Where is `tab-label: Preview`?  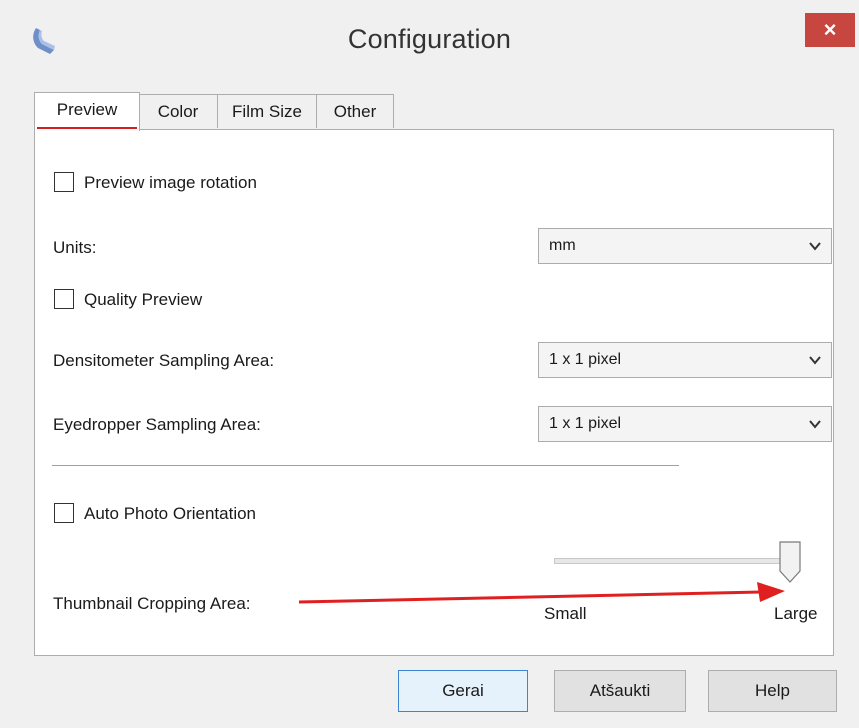 tab-label: Preview is located at coordinates (87, 109).